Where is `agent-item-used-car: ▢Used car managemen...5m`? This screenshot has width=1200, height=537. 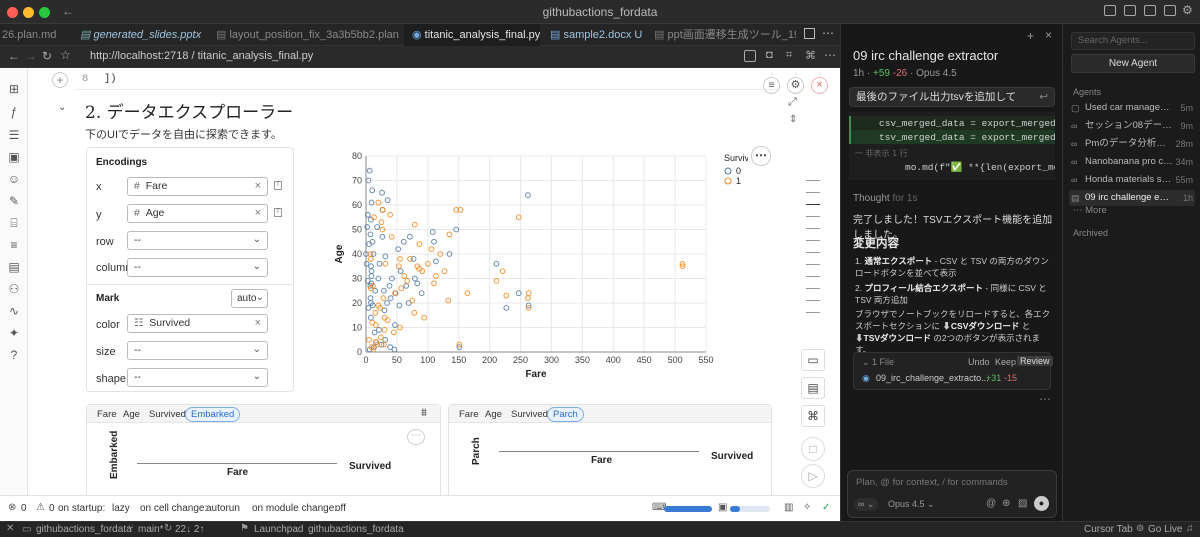 agent-item-used-car: ▢Used car managemen...5m is located at coordinates (1132, 108).